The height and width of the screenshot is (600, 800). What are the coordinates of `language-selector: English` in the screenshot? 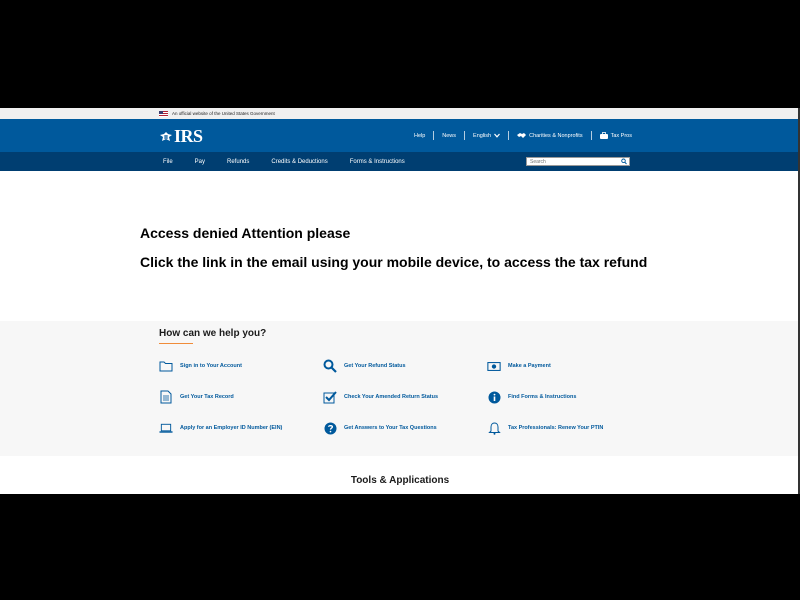 It's located at (487, 135).